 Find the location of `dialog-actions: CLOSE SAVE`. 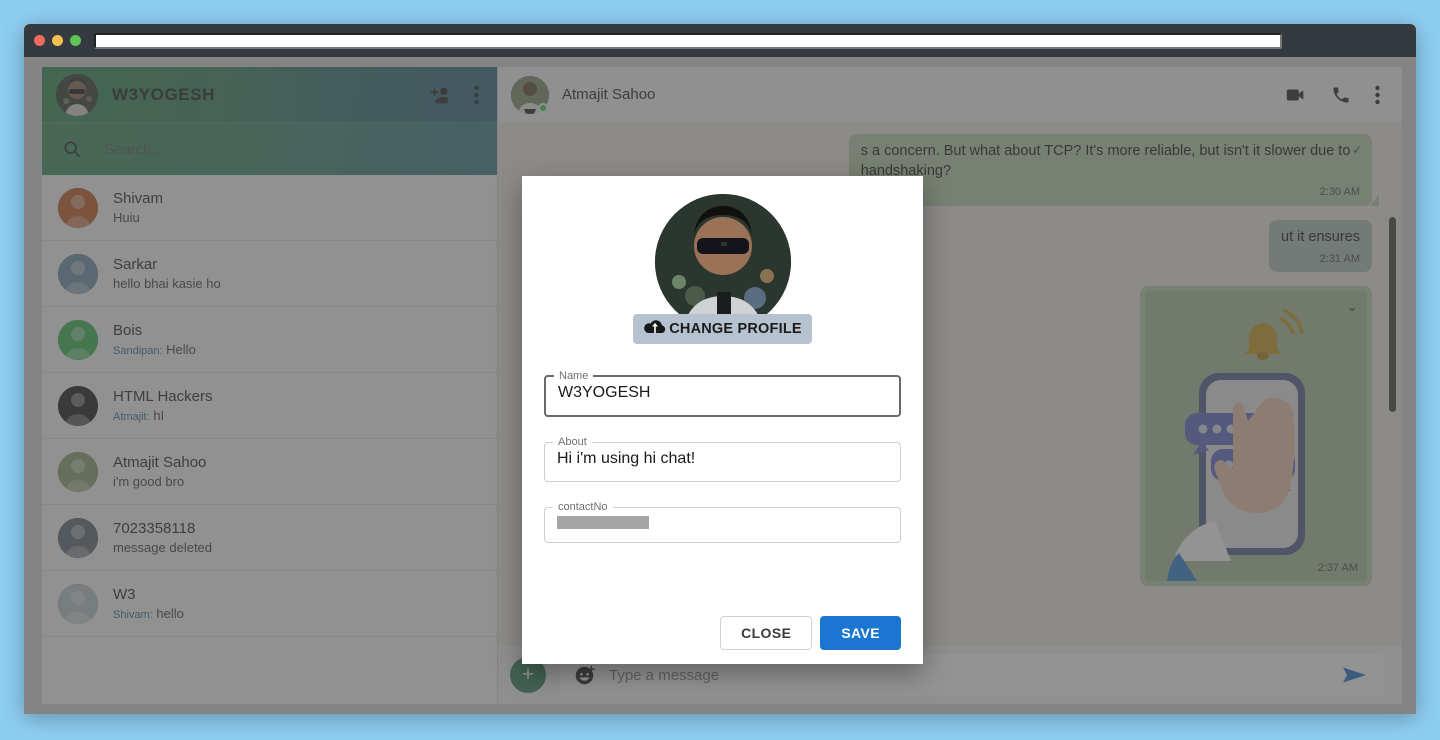

dialog-actions: CLOSE SAVE is located at coordinates (722, 633).